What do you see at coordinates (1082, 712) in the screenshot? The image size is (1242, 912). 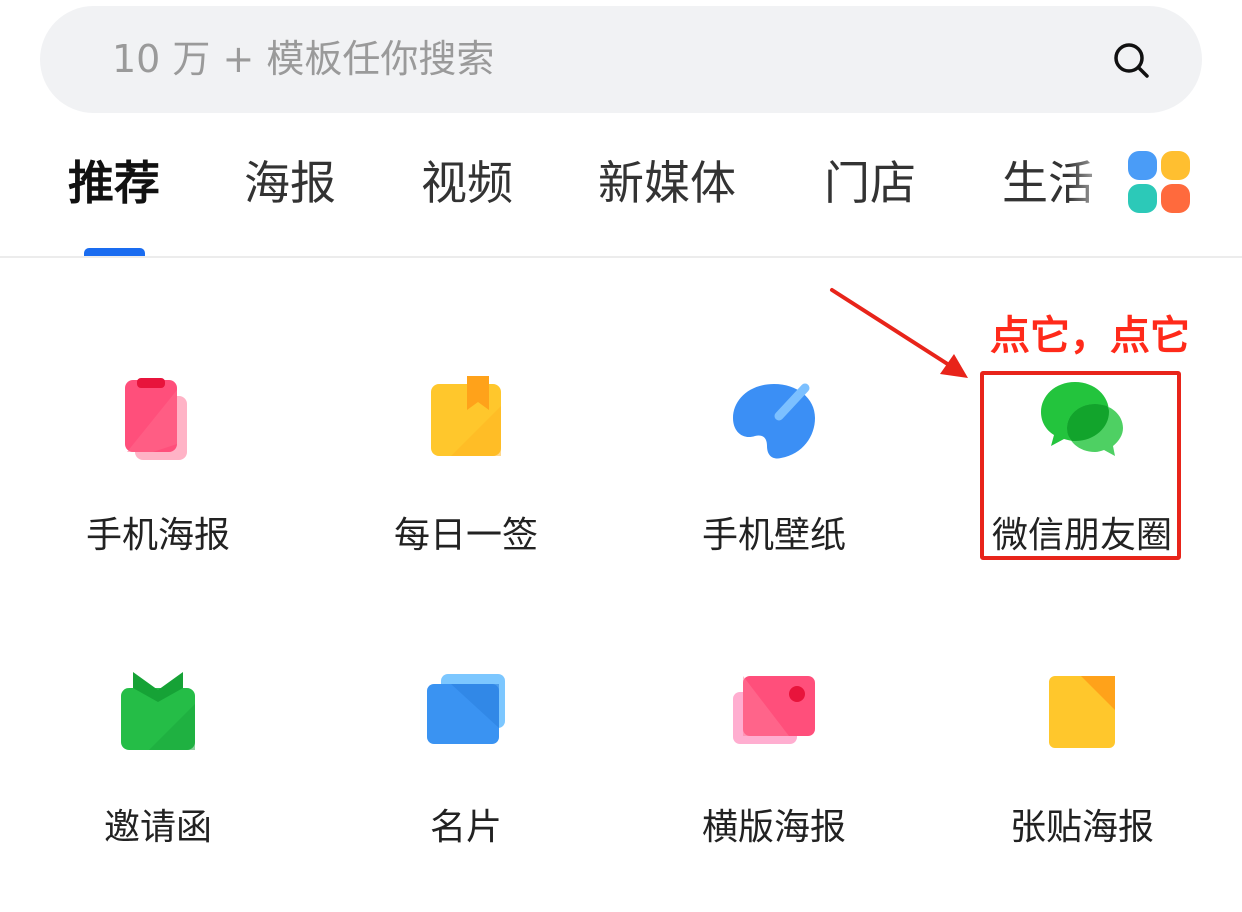 I see `paste-poster-icon` at bounding box center [1082, 712].